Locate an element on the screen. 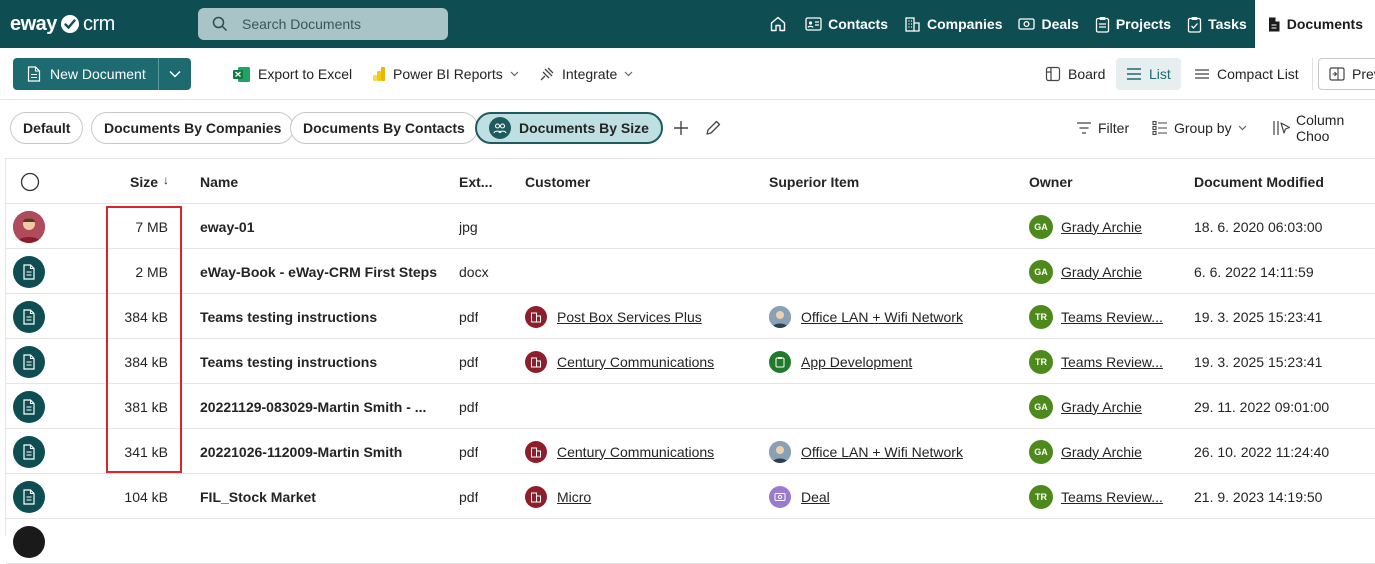  table-row is located at coordinates (690, 541).